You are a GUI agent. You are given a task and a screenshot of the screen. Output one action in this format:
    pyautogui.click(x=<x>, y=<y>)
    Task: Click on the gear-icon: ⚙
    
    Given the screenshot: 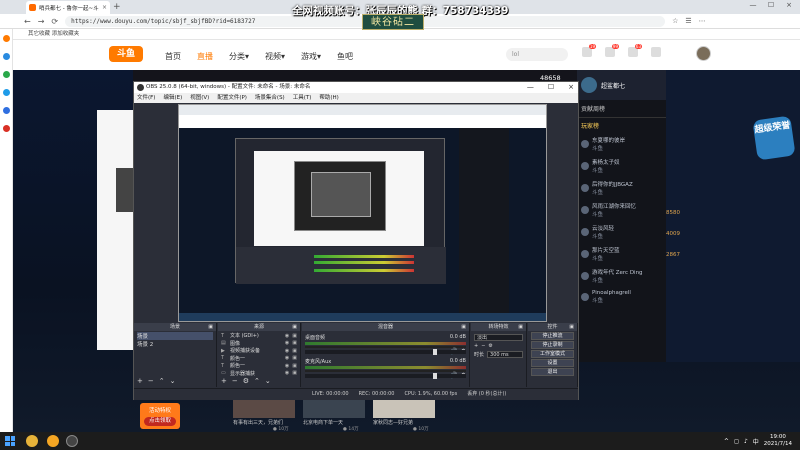 What is the action you would take?
    pyautogui.click(x=490, y=346)
    